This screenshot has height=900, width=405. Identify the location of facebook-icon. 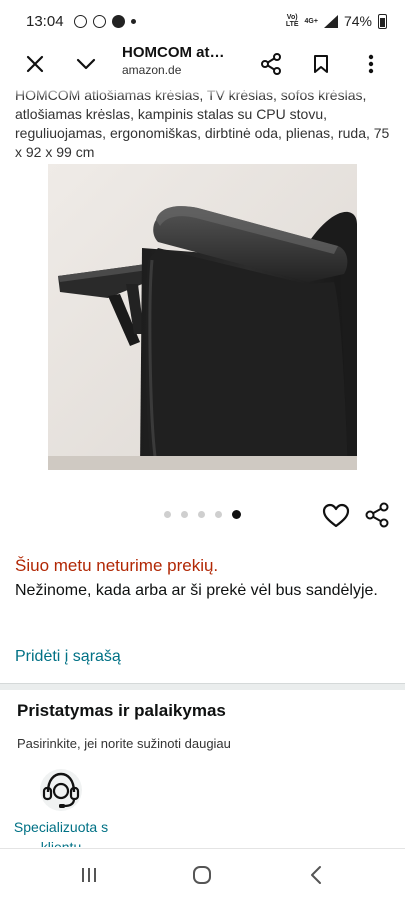
(118, 21).